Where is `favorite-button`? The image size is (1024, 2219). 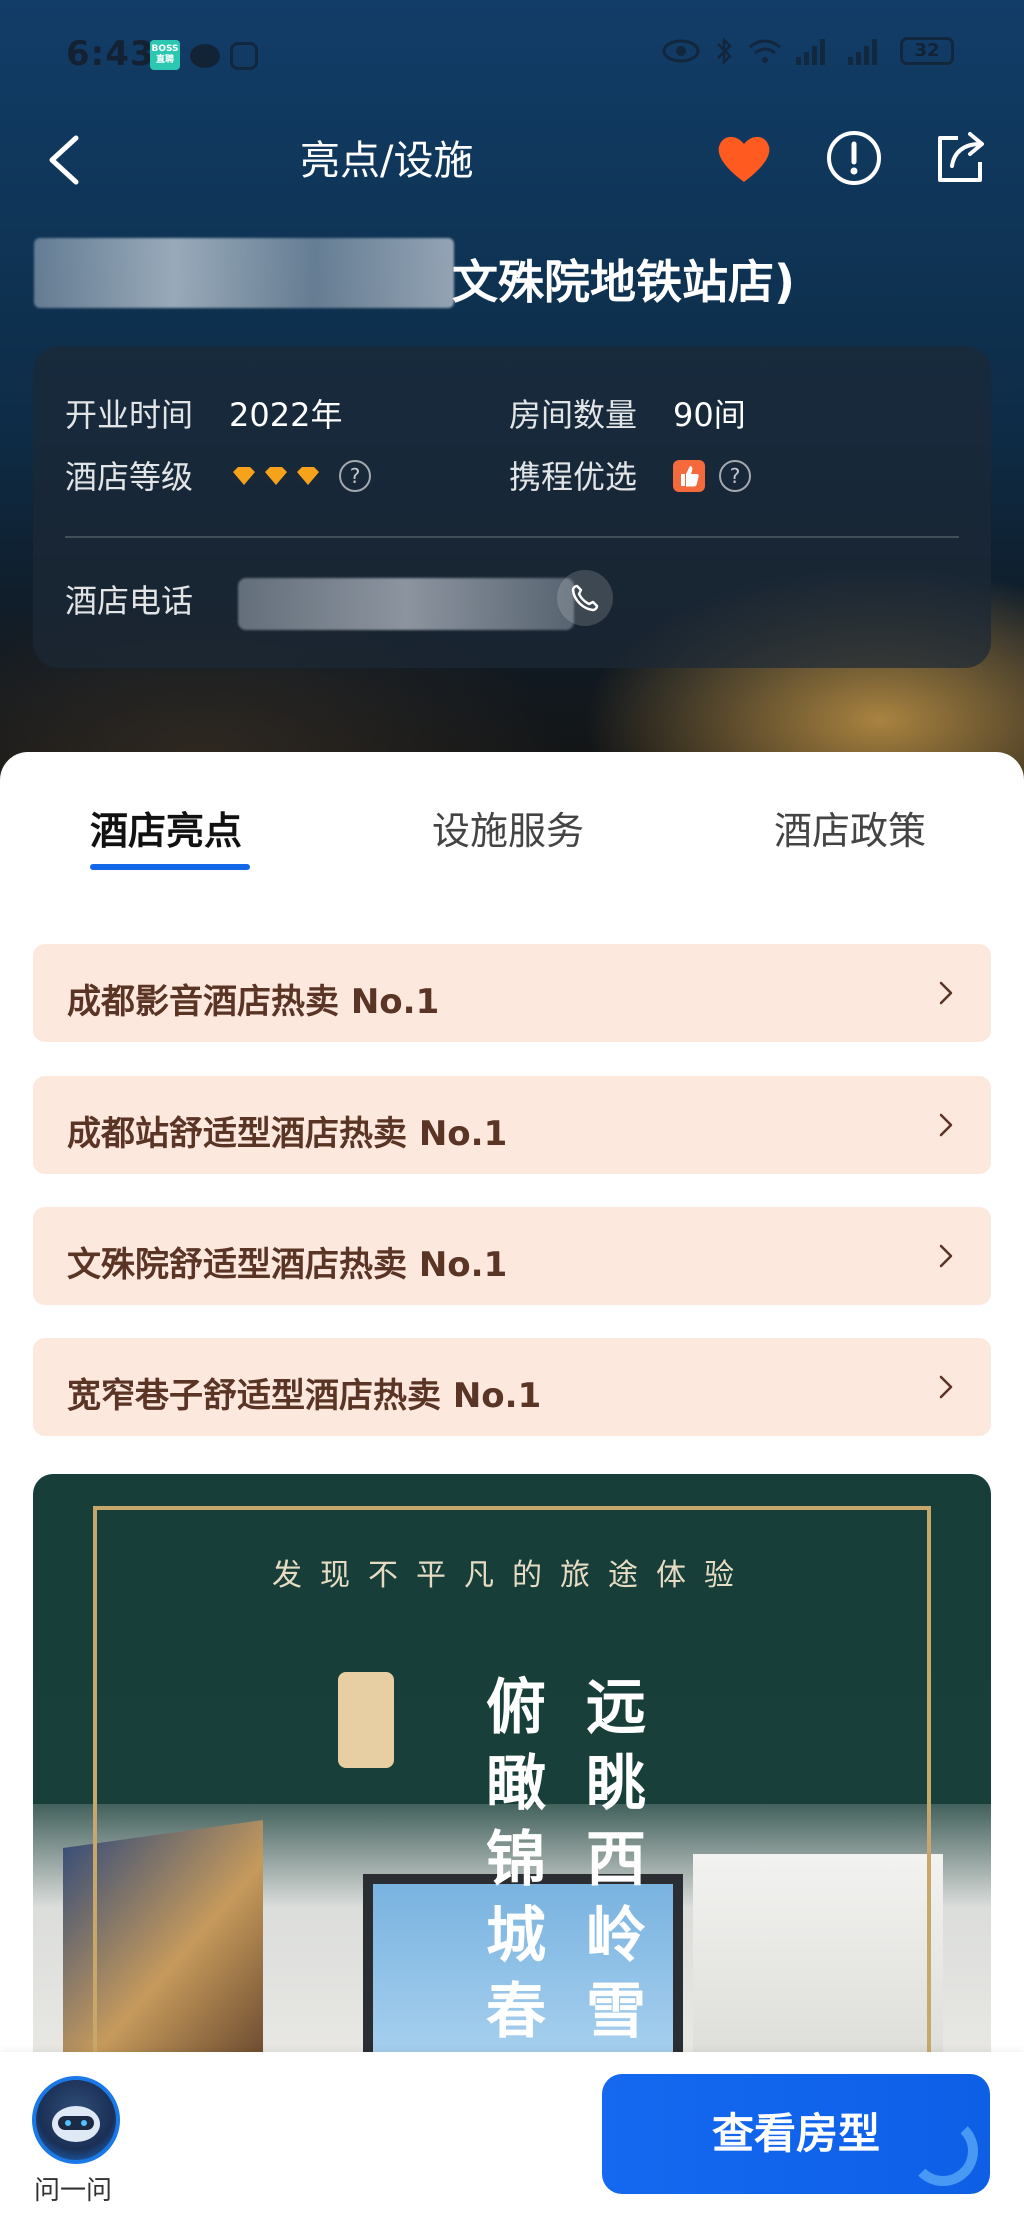 favorite-button is located at coordinates (744, 158).